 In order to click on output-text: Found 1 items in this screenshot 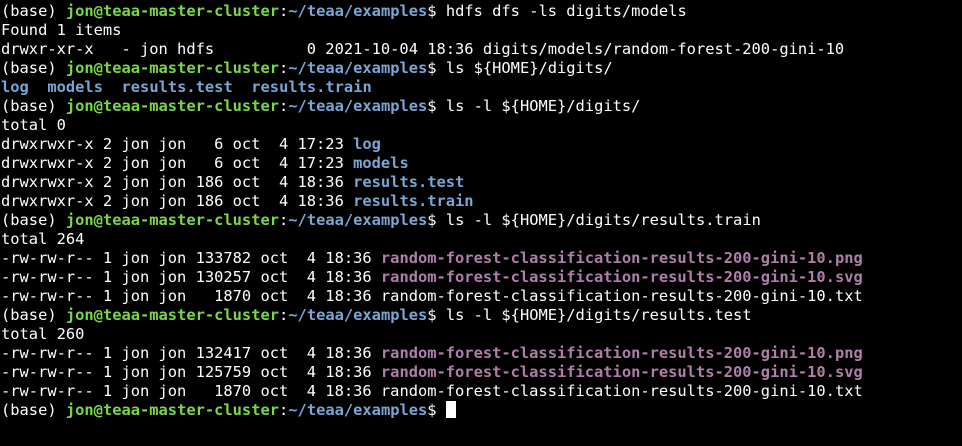, I will do `click(61, 30)`.